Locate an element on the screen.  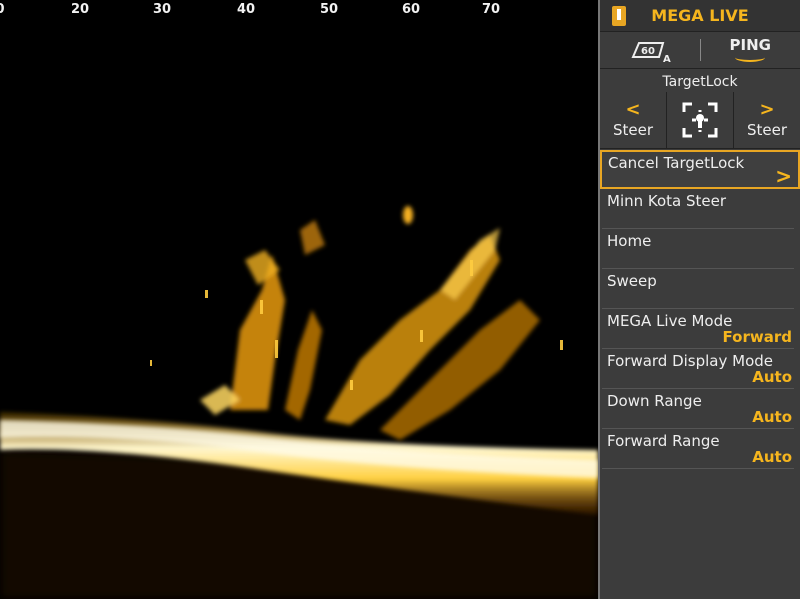
targetlock-button is located at coordinates (700, 120).